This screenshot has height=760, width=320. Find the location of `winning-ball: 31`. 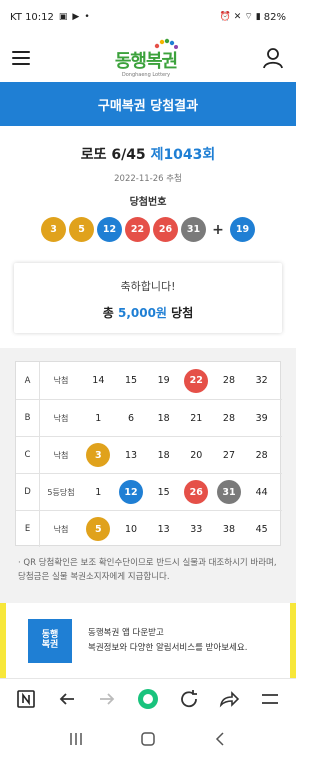

winning-ball: 31 is located at coordinates (193, 229).